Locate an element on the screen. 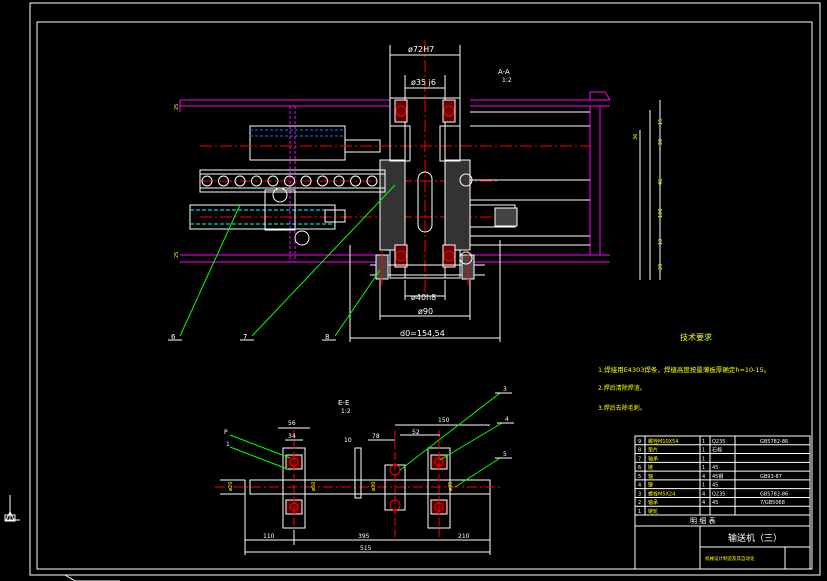 The width and height of the screenshot is (827, 581). tech-req-item-2: 2.焊后清除焊渣。 is located at coordinates (622, 388).